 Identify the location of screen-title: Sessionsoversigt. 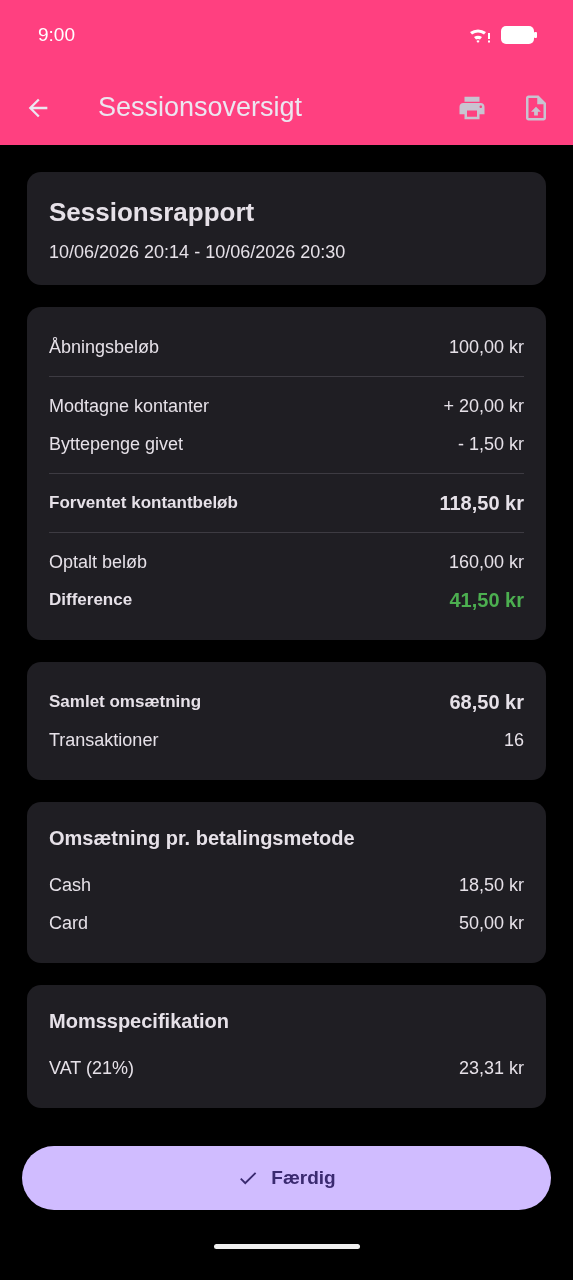
(201, 107).